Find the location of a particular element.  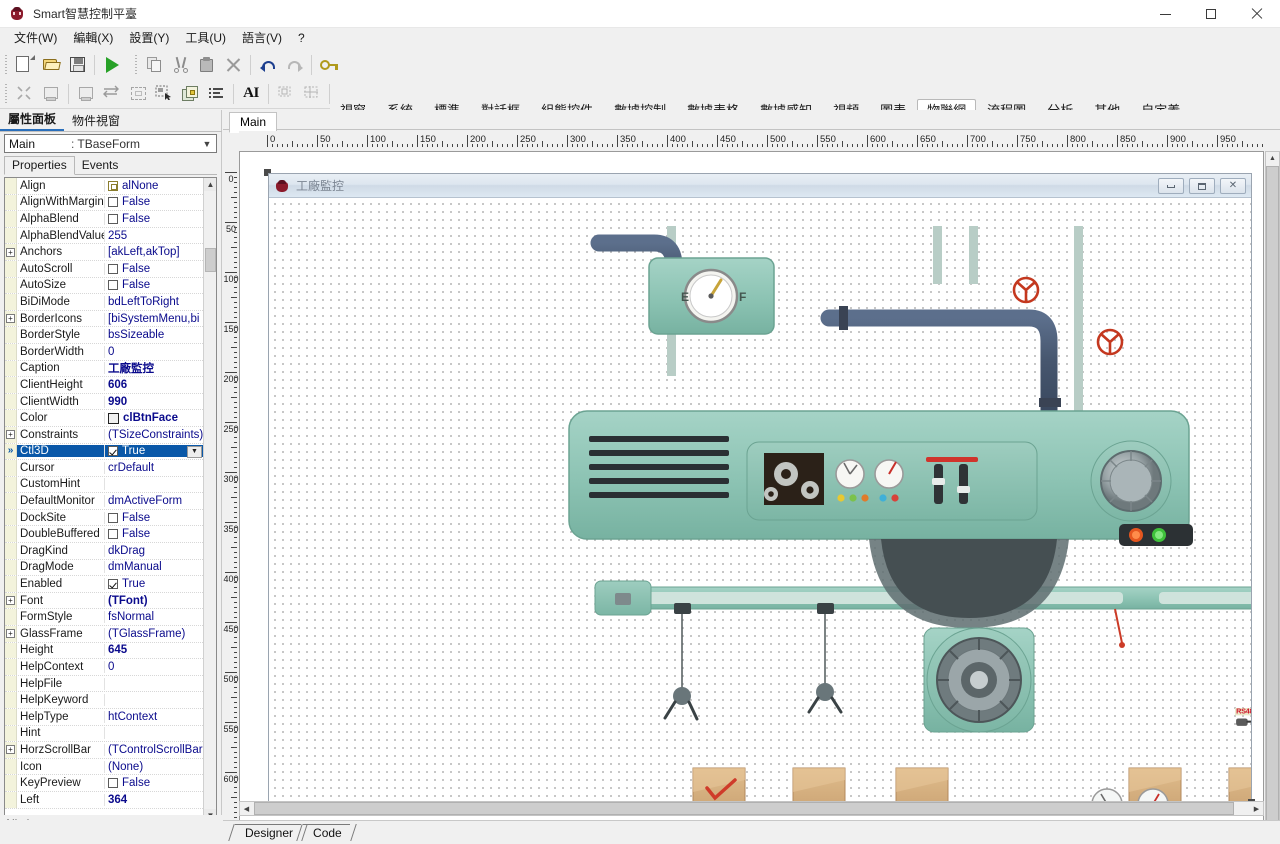

property-row-autoscroll: AutoScroll False is located at coordinates (104, 269).